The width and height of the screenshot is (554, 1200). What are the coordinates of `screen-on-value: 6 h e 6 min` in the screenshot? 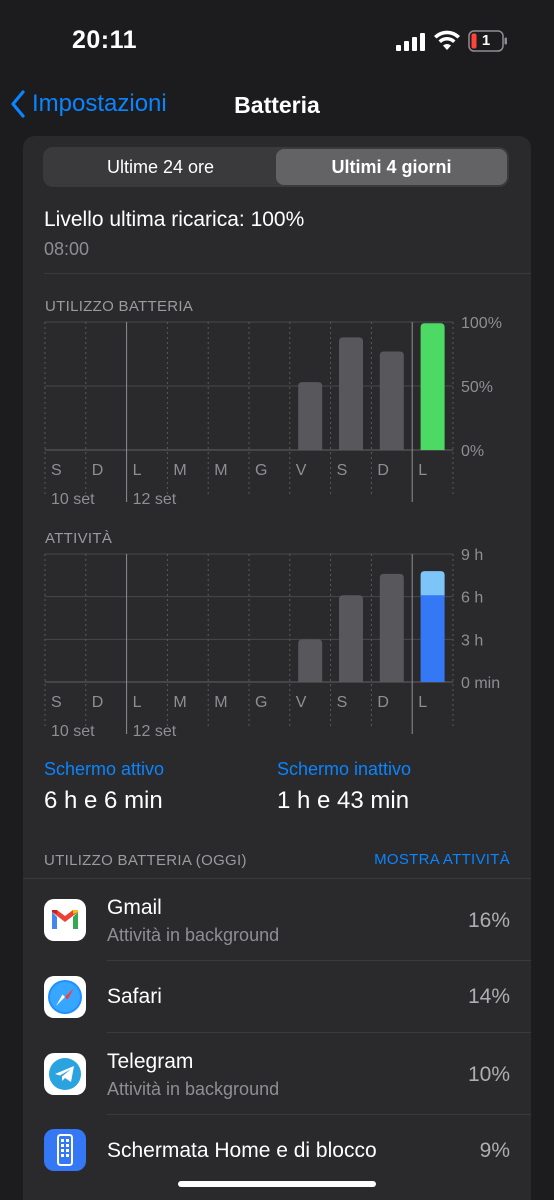 It's located at (103, 800).